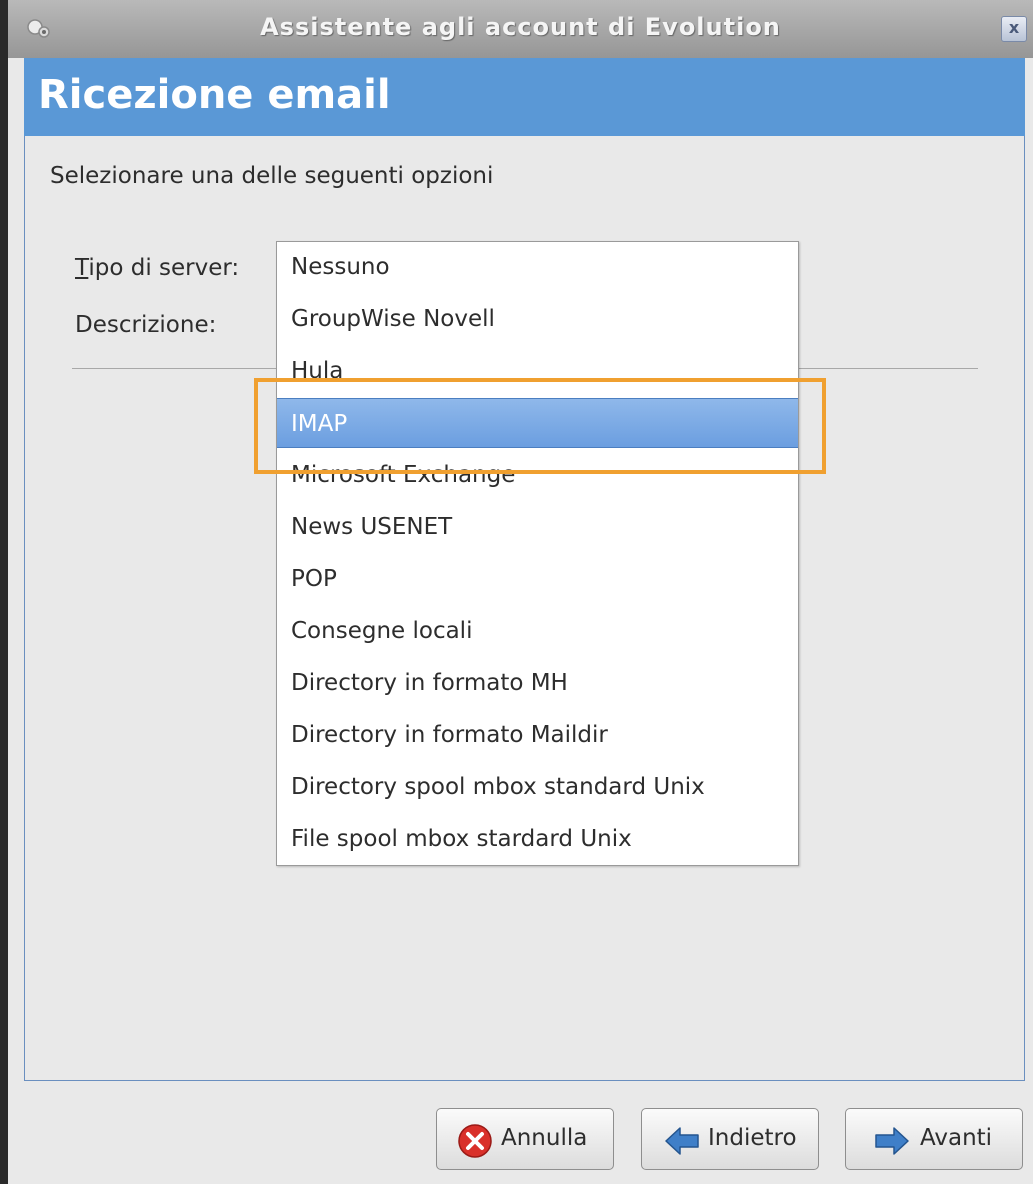 The image size is (1033, 1184). Describe the element at coordinates (537, 631) in the screenshot. I see `option-consegne-locali: Consegne locali` at that location.